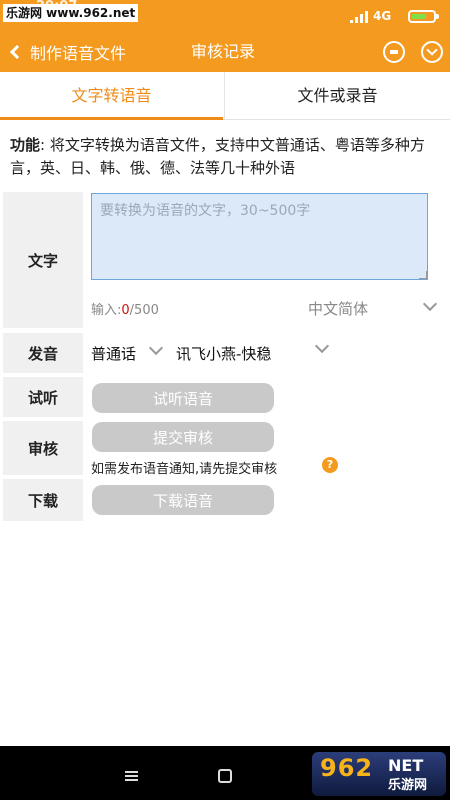  I want to click on battery-icon, so click(423, 16).